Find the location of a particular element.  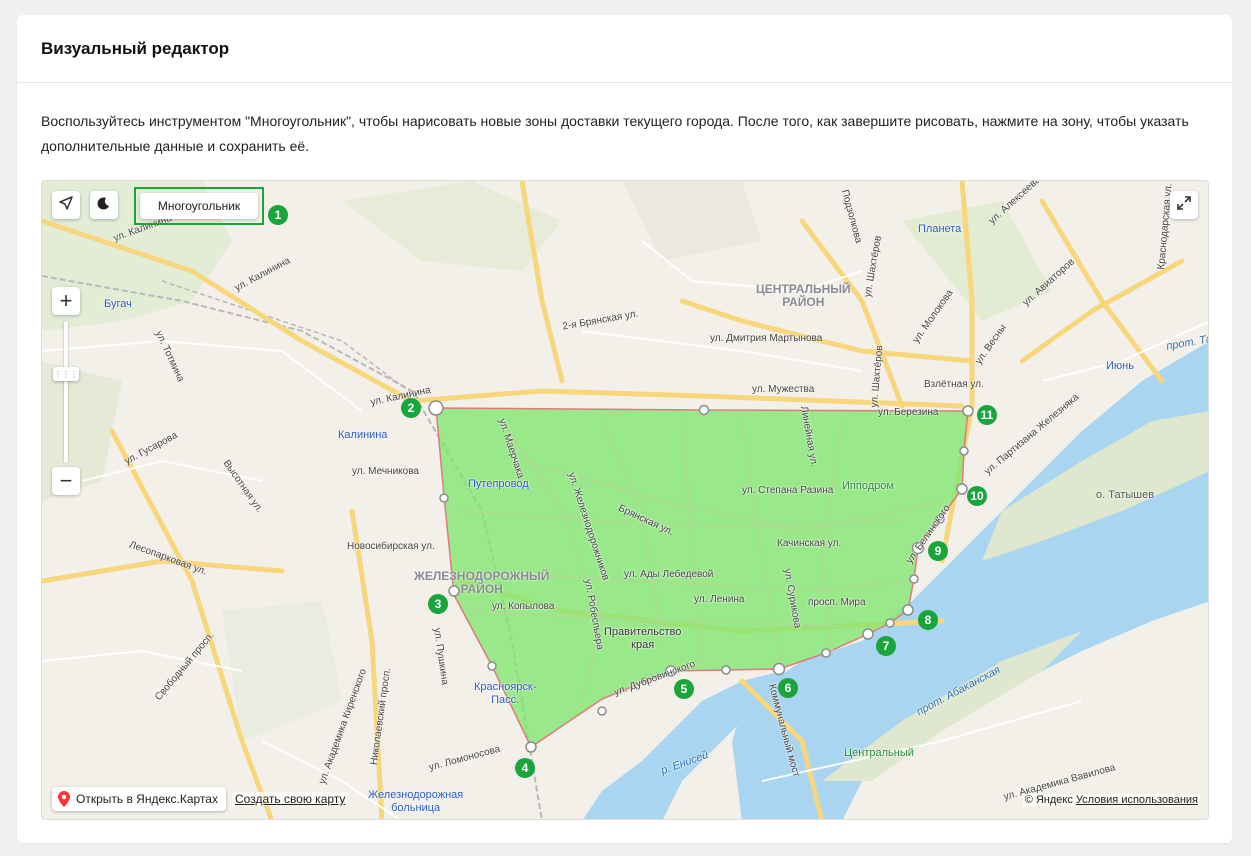

night-mode-button is located at coordinates (104, 205).